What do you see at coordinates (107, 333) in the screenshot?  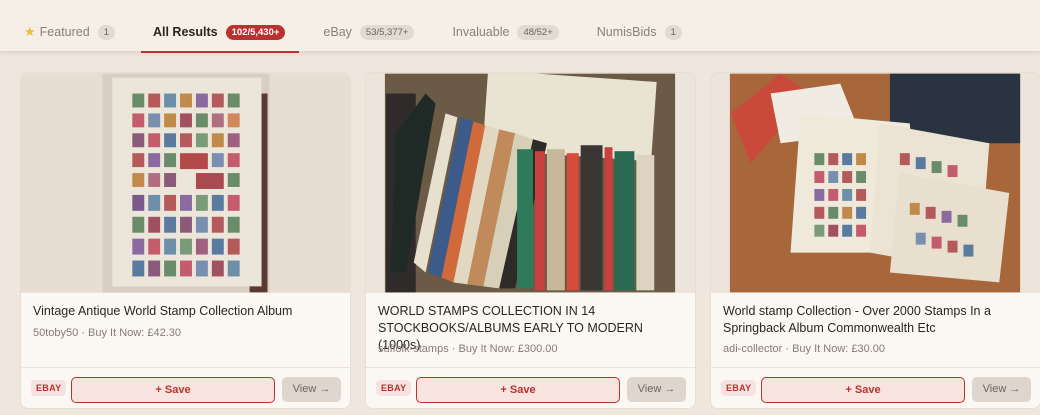 I see `listing-meta: 50toby50 · Buy It Now: £42.30` at bounding box center [107, 333].